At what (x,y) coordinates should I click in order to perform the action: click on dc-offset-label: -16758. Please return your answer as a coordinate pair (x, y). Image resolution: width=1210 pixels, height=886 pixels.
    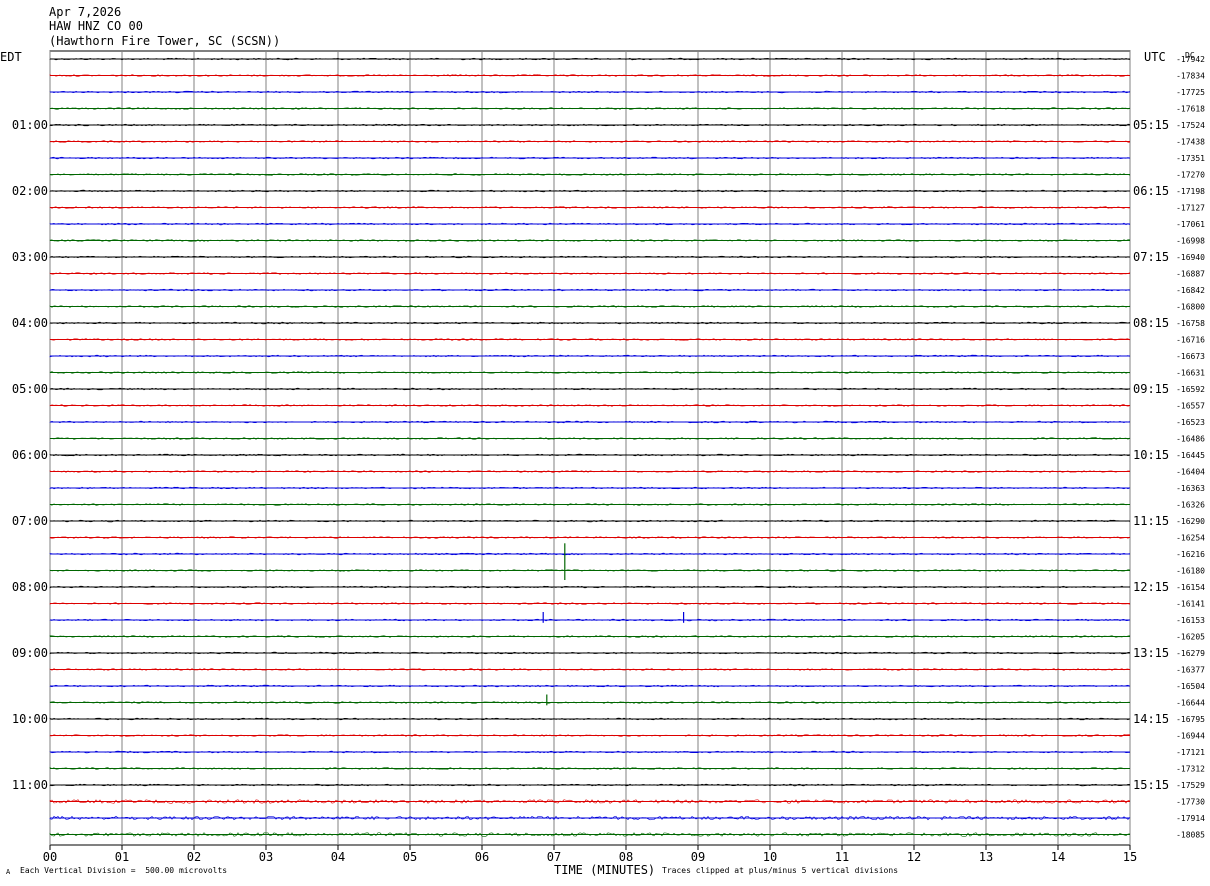
    Looking at the image, I should click on (1190, 323).